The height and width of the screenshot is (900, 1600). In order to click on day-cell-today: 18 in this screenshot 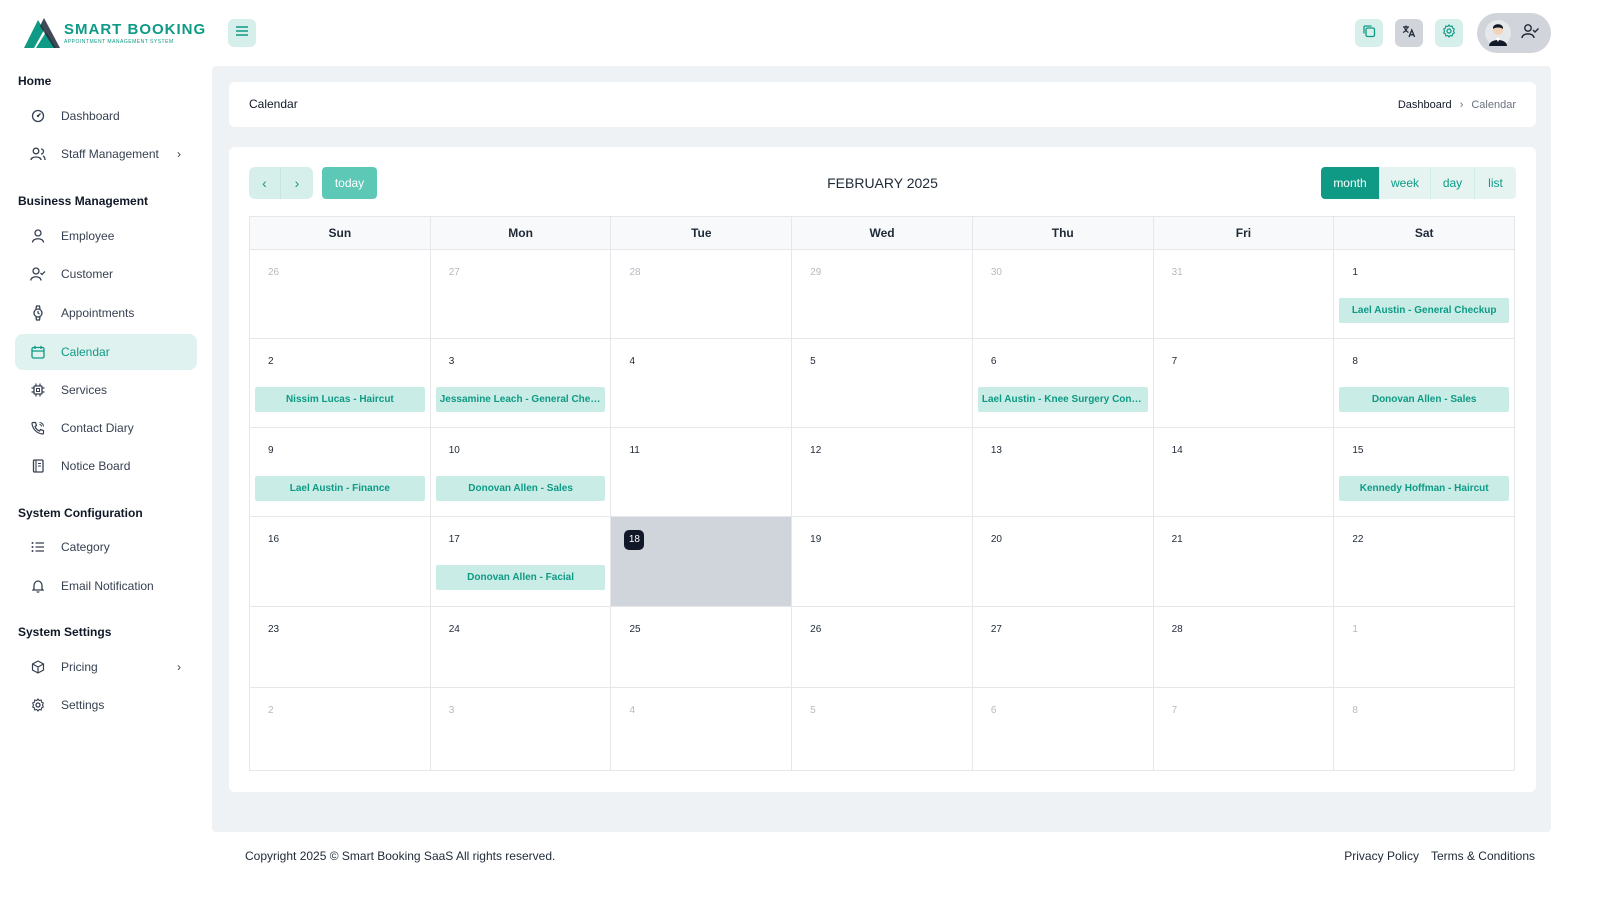, I will do `click(702, 561)`.